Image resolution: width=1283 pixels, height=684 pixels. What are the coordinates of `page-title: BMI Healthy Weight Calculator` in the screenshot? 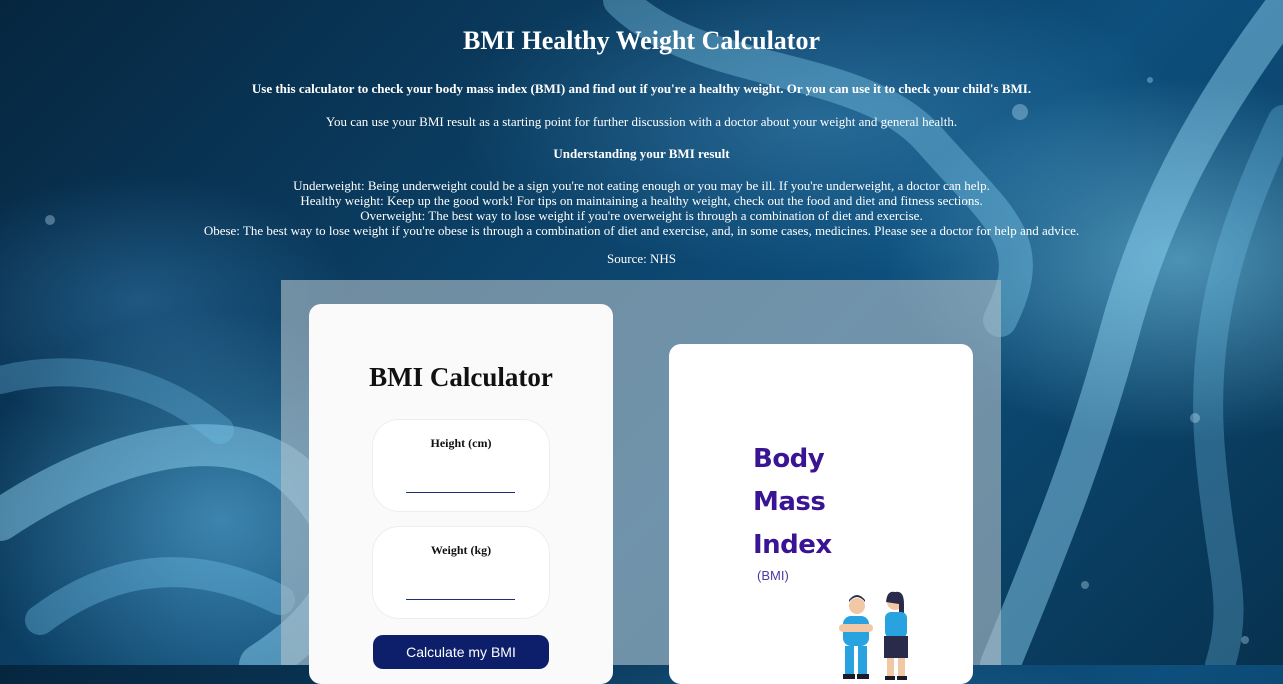 It's located at (641, 40).